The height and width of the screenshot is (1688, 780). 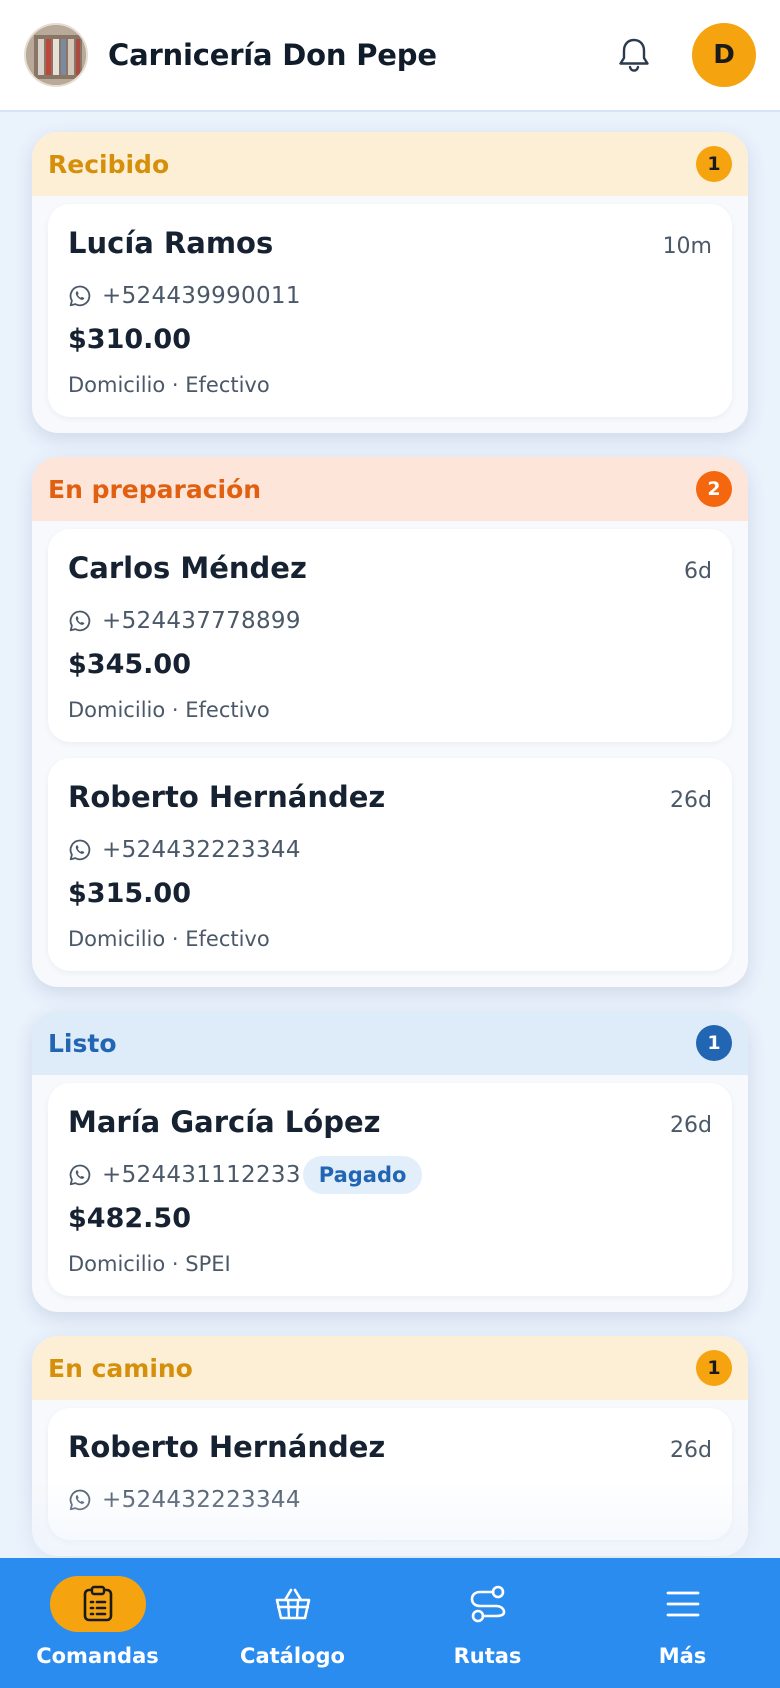 I want to click on menu-icon, so click(x=683, y=1604).